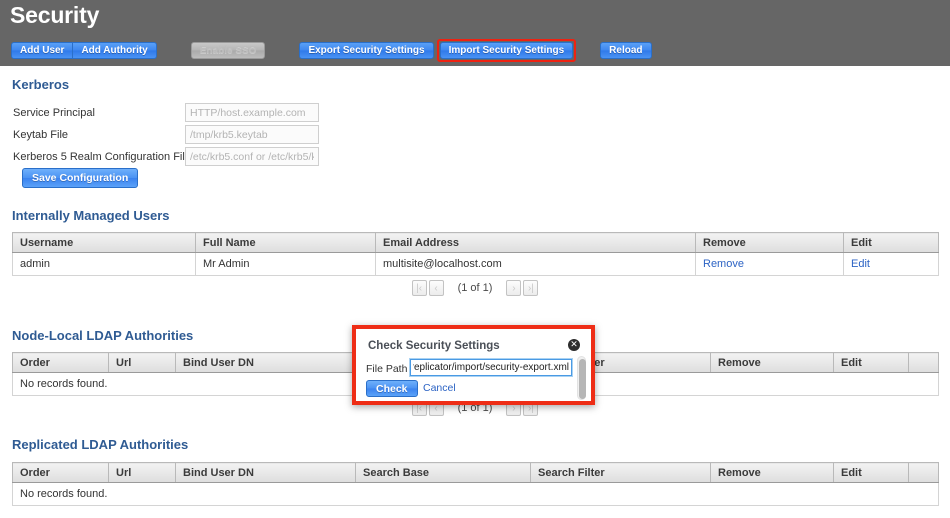  What do you see at coordinates (285, 264) in the screenshot?
I see `cell-fullname: Mr Admin` at bounding box center [285, 264].